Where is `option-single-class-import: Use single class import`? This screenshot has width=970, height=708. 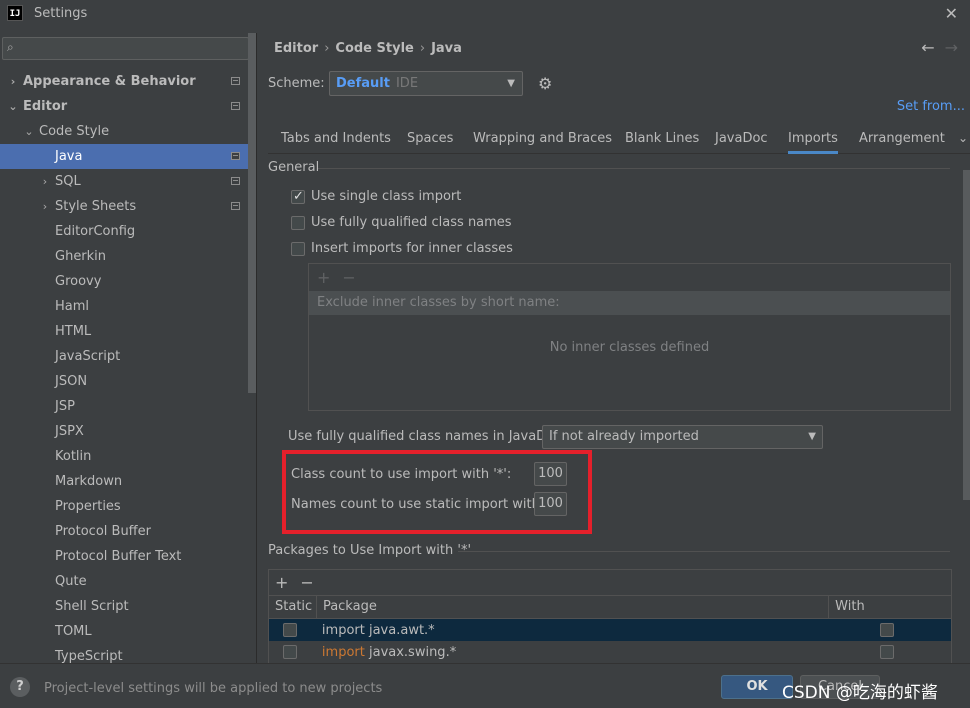 option-single-class-import: Use single class import is located at coordinates (376, 197).